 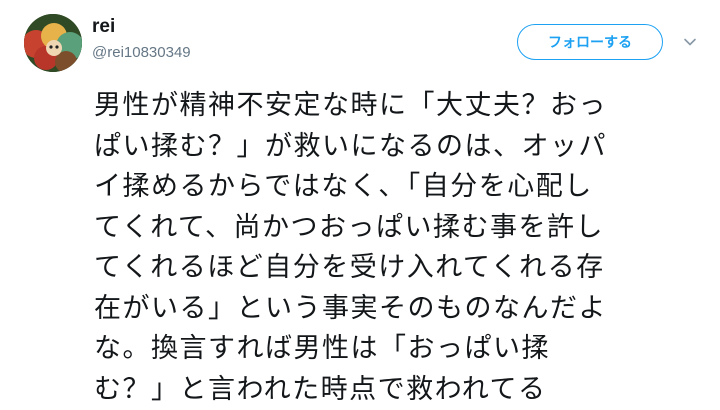 I want to click on tweet-line: てくれて、尚かつおっぱい揉む事を許し, so click(x=400, y=228).